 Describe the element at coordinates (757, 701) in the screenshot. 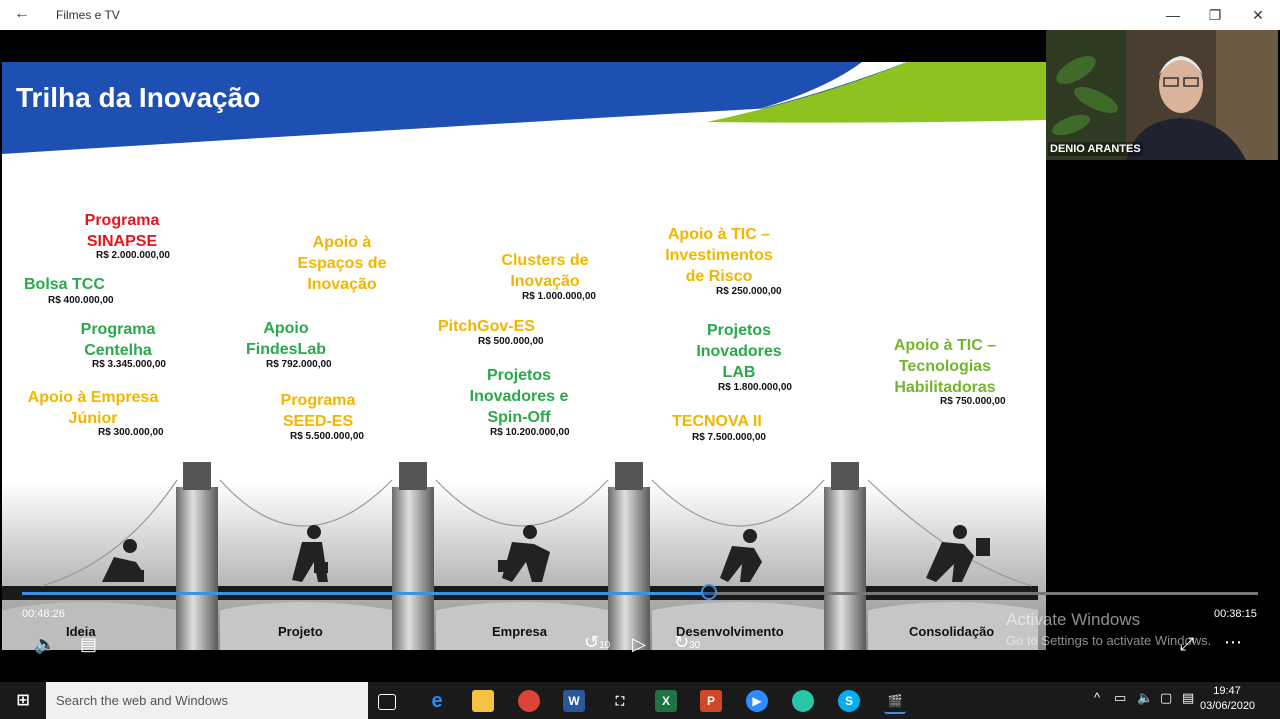

I see `zoom-icon: ▶` at that location.